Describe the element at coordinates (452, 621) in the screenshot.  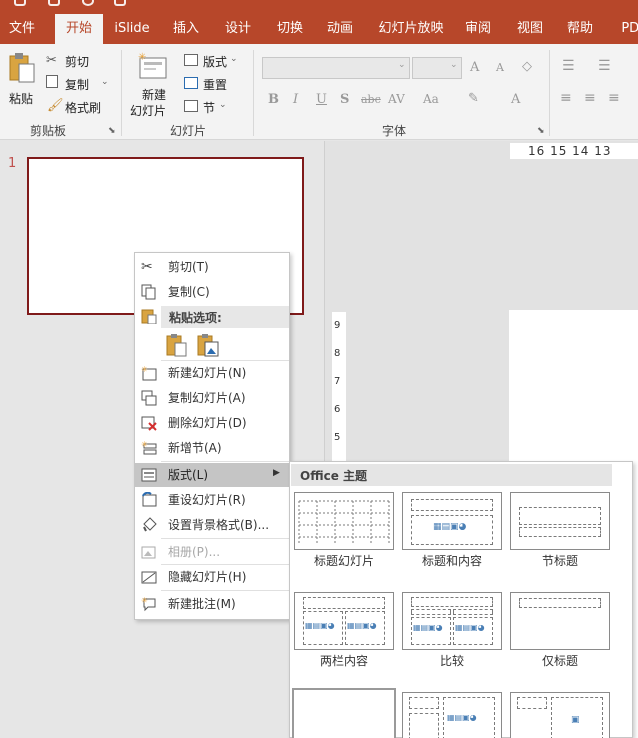
I see `layout-comparison: ▦▤▣◕ ▦▤▣◕` at that location.